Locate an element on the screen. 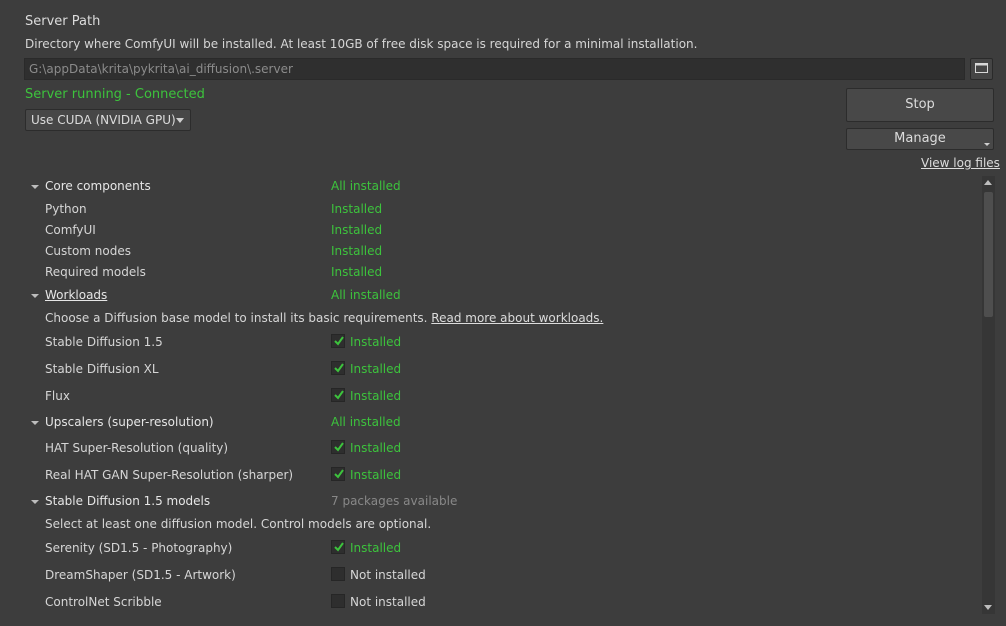 The image size is (1006, 626). list-item: Custom nodes Installed is located at coordinates (502, 251).